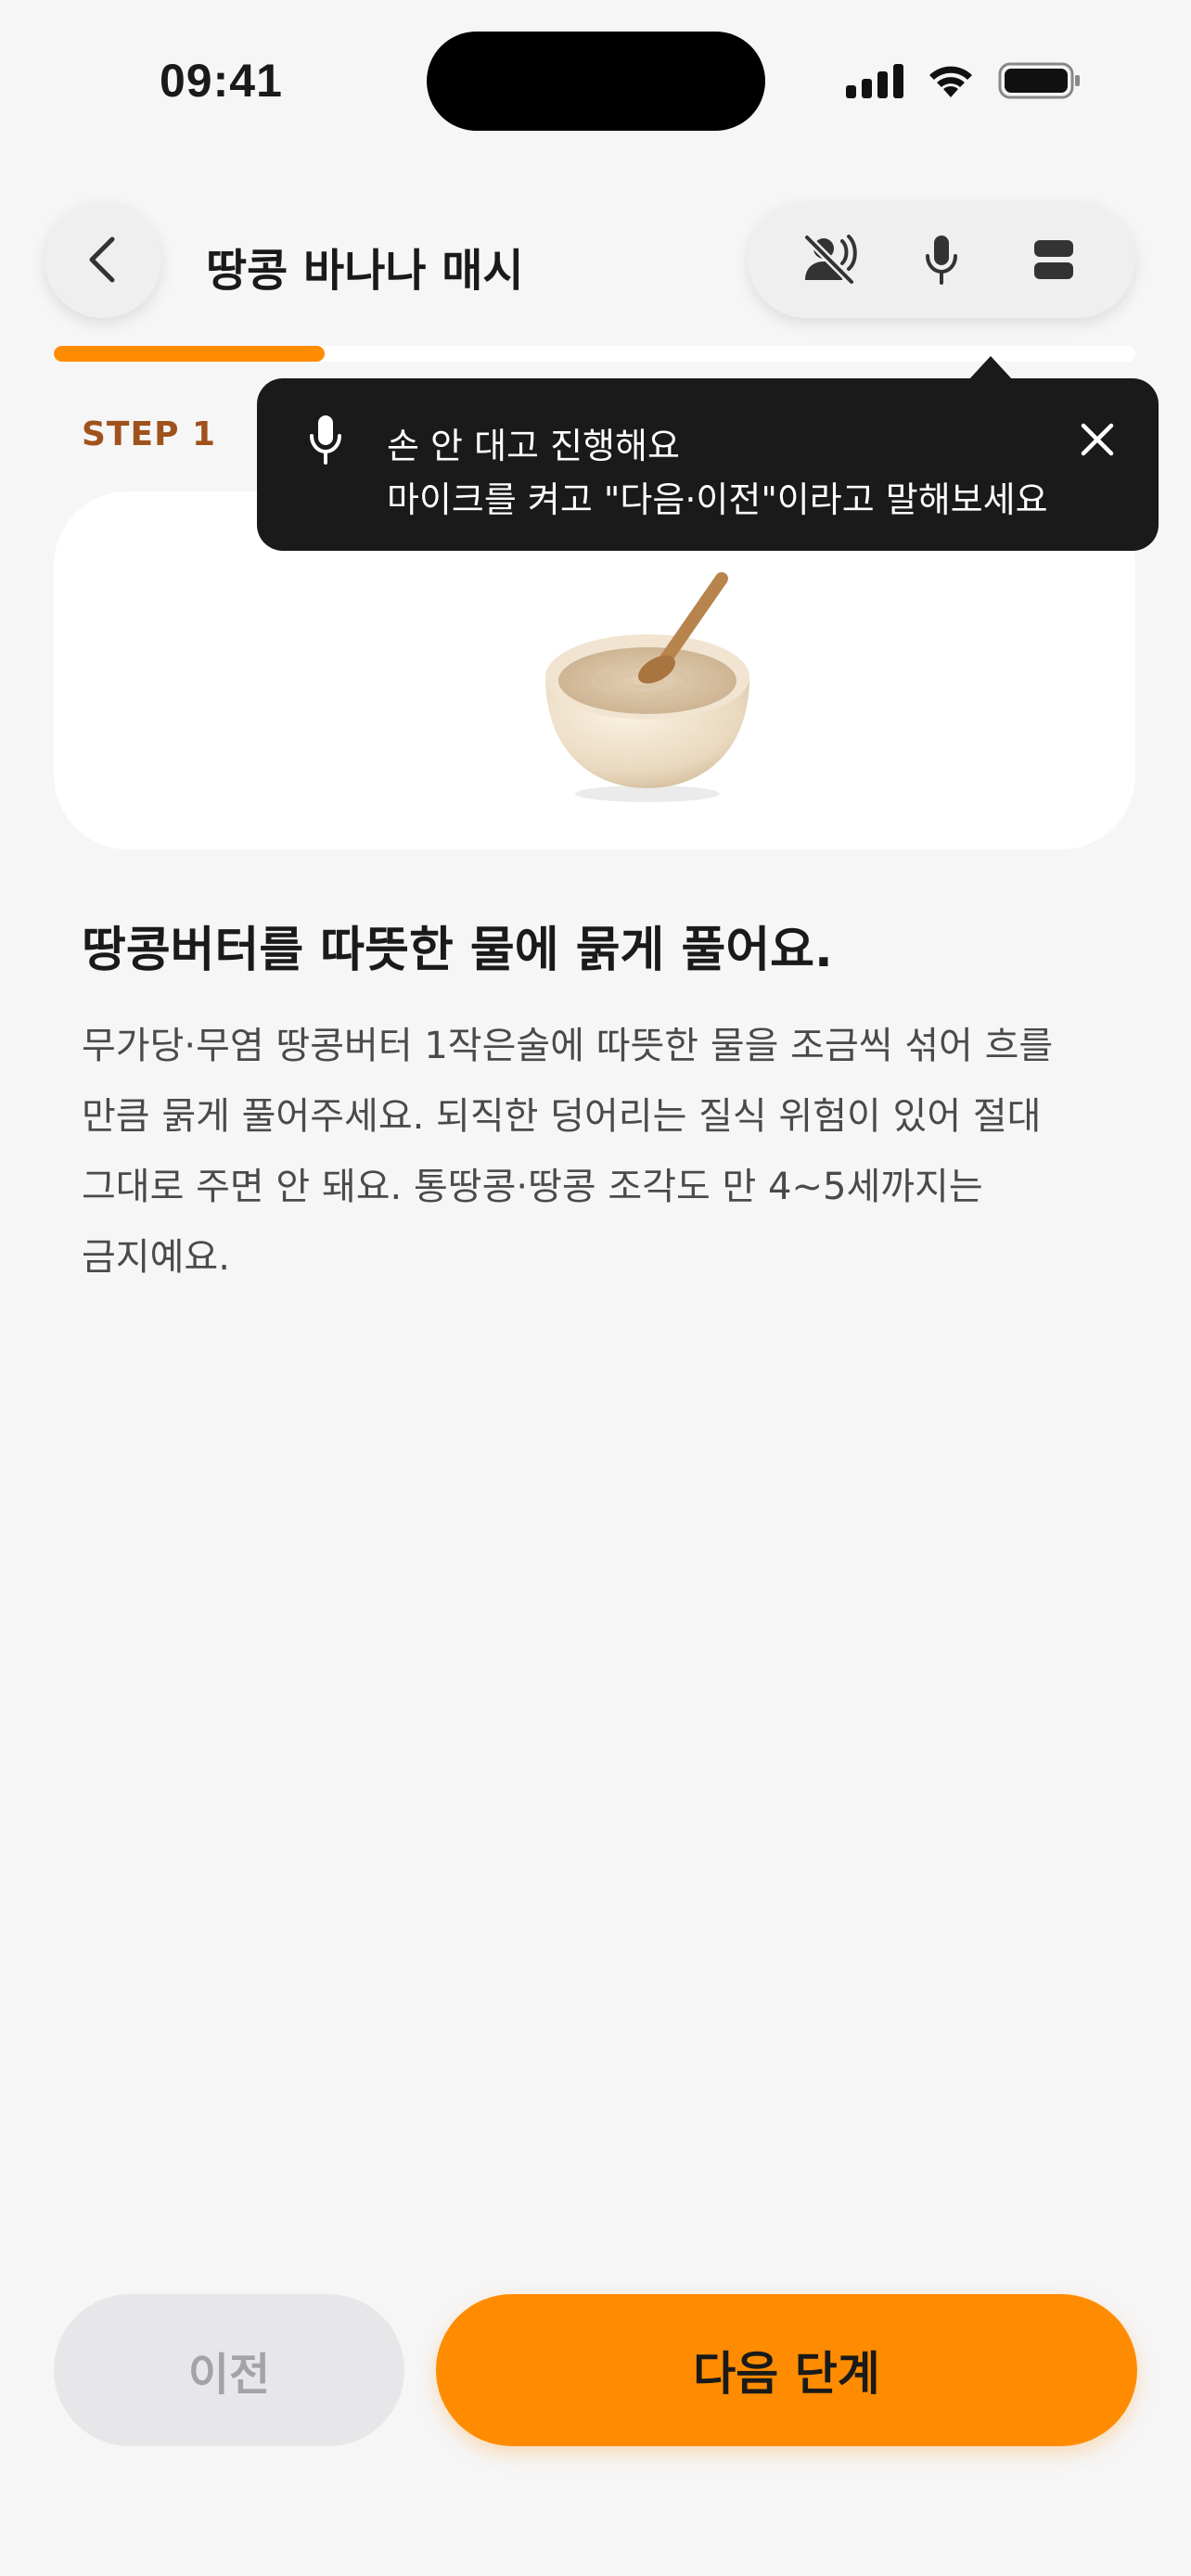  Describe the element at coordinates (229, 2370) in the screenshot. I see `previous-button: 이전` at that location.